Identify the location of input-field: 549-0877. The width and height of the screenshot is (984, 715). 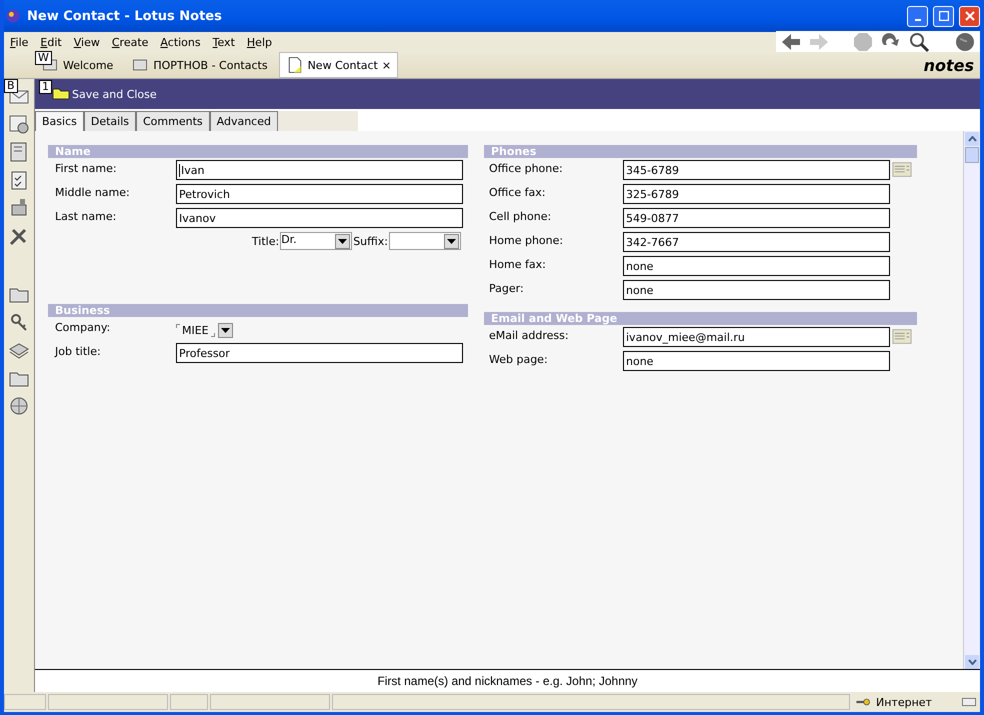
(756, 218).